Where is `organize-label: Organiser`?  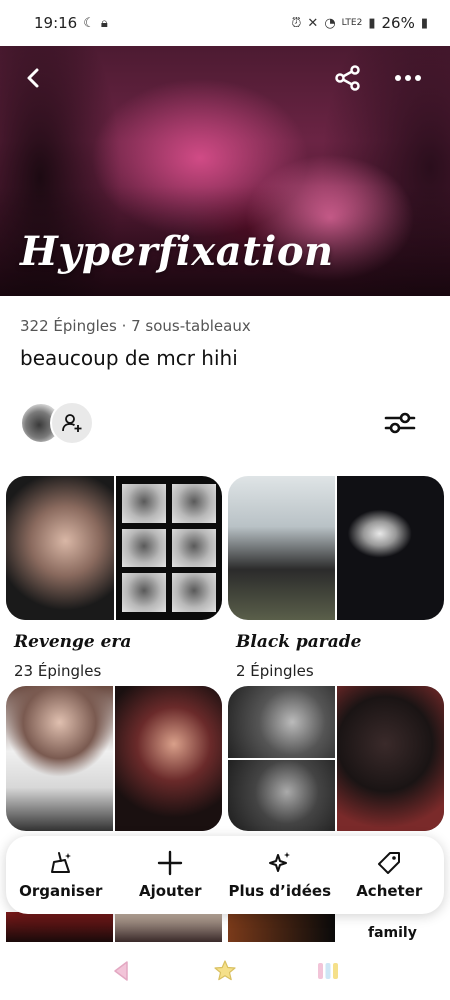 organize-label: Organiser is located at coordinates (61, 891).